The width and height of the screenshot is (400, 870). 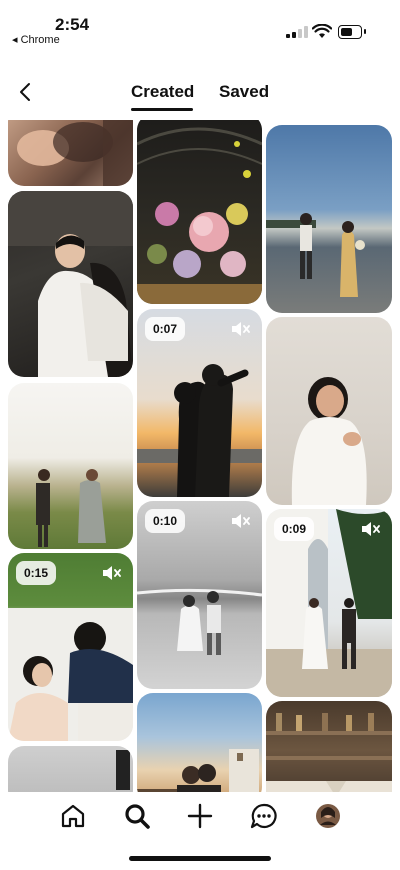 What do you see at coordinates (329, 603) in the screenshot?
I see `pin-church-couple: 0:09` at bounding box center [329, 603].